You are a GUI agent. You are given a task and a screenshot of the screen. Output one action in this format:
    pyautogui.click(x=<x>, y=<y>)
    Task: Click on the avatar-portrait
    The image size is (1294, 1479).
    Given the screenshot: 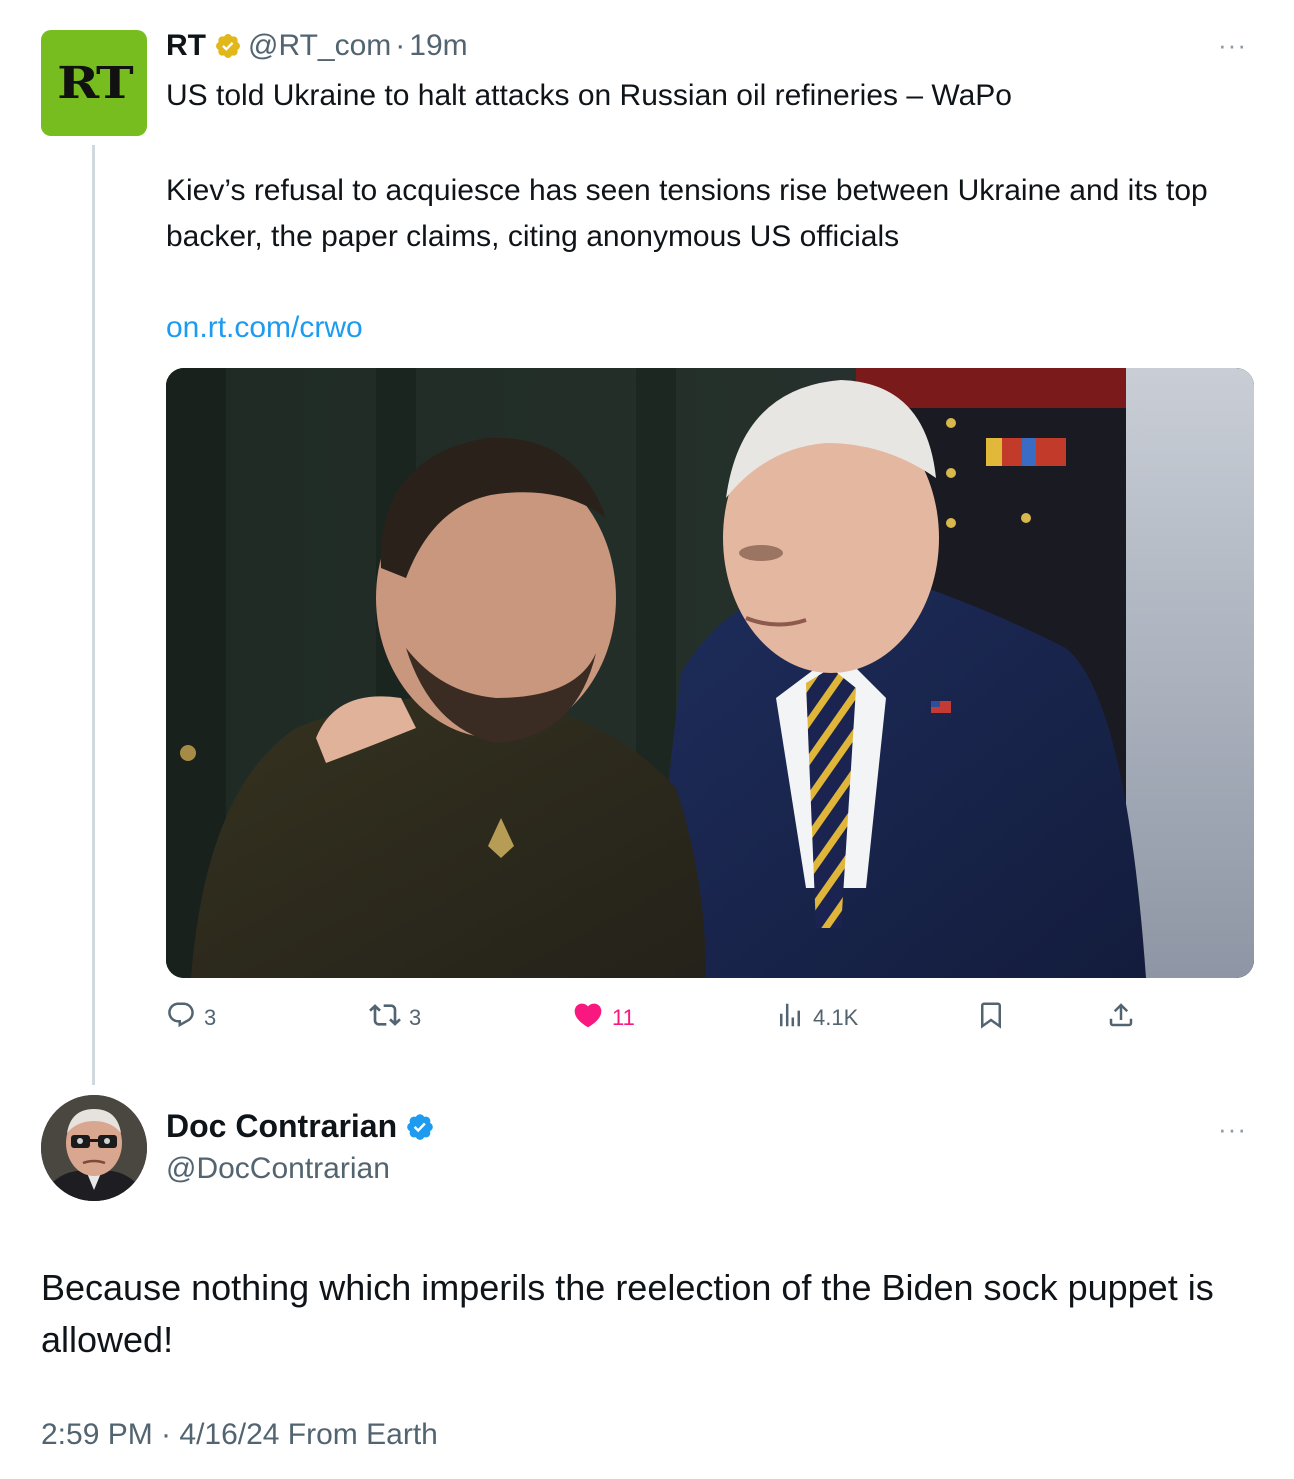 What is the action you would take?
    pyautogui.click(x=94, y=1148)
    